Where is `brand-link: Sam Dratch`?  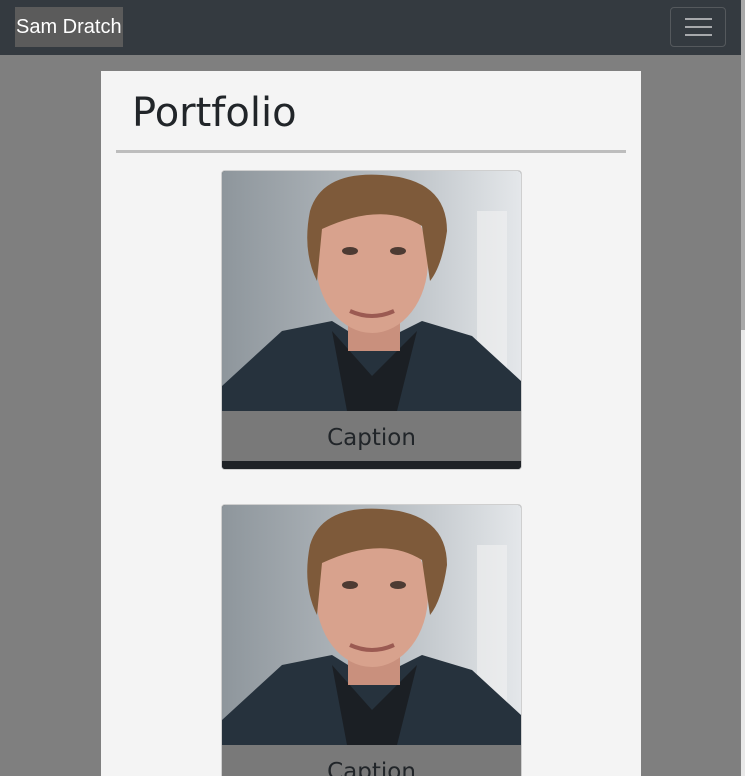
brand-link: Sam Dratch is located at coordinates (69, 27).